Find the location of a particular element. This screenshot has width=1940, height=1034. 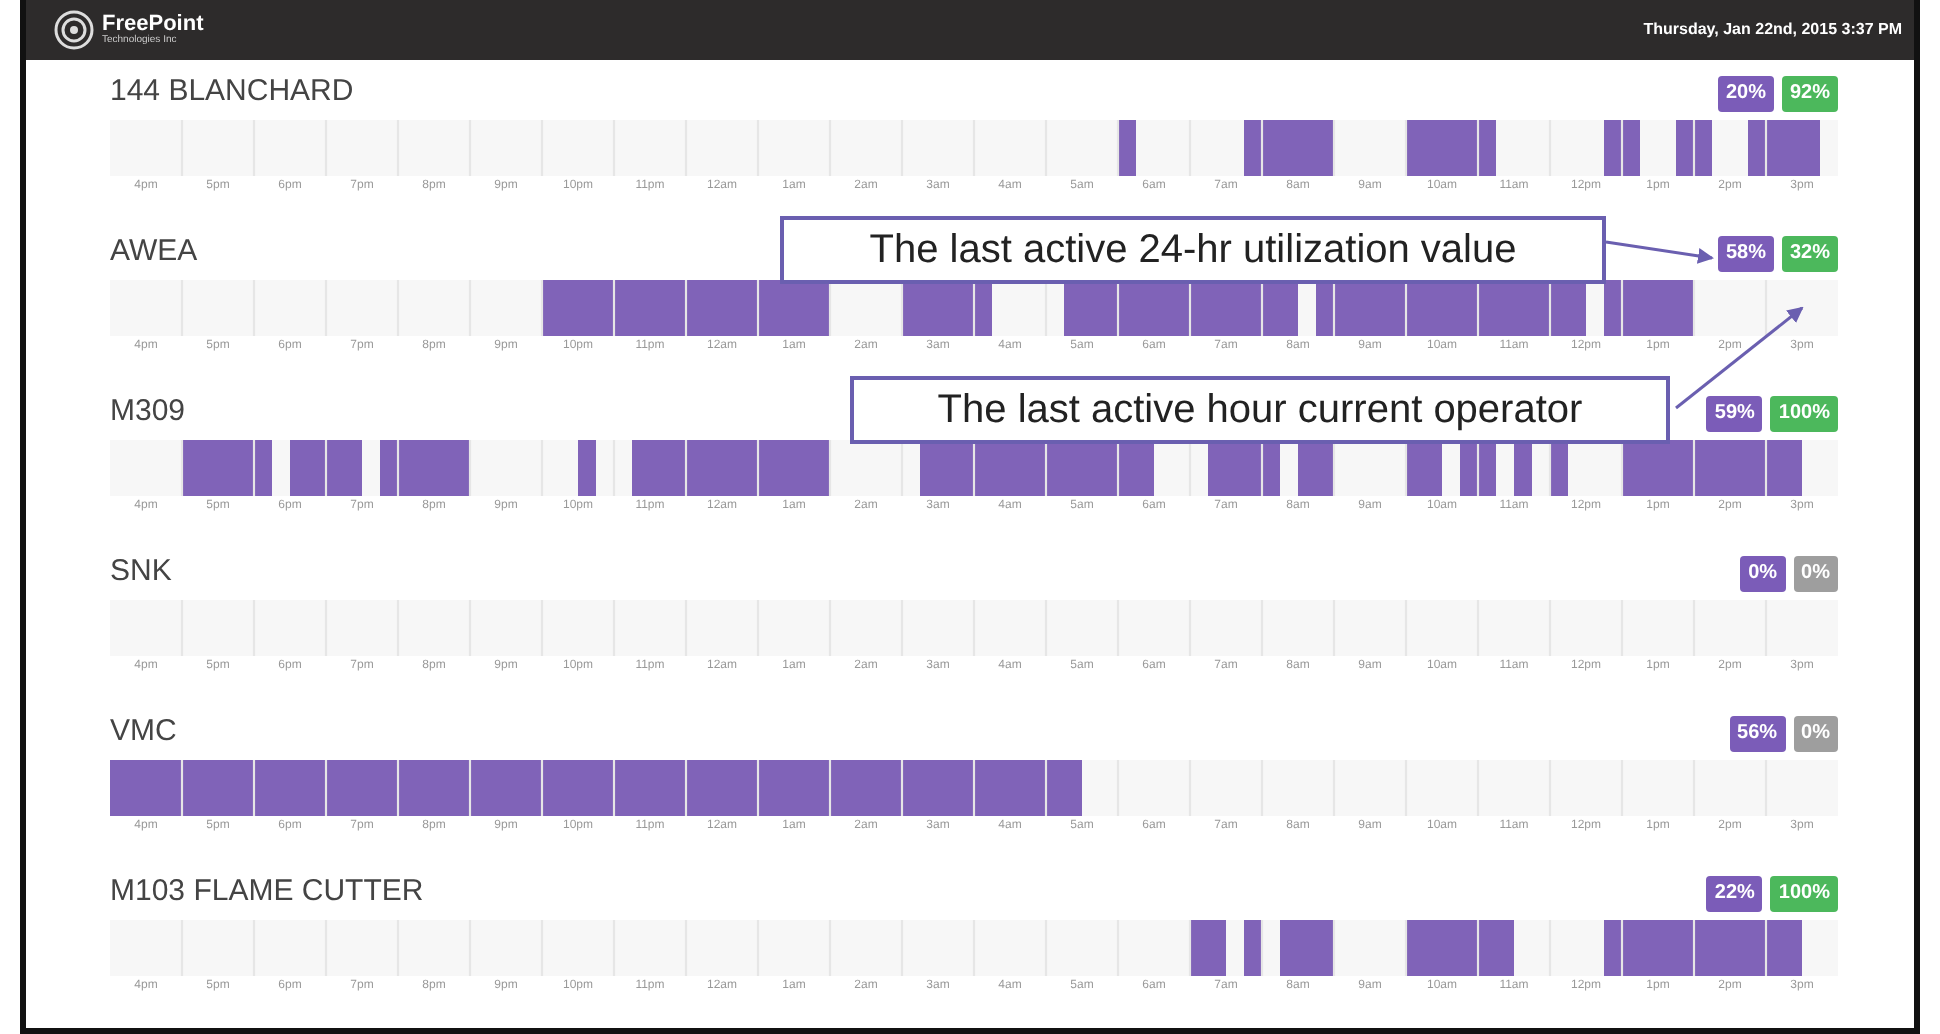

percent-badge: 92% is located at coordinates (1809, 94).